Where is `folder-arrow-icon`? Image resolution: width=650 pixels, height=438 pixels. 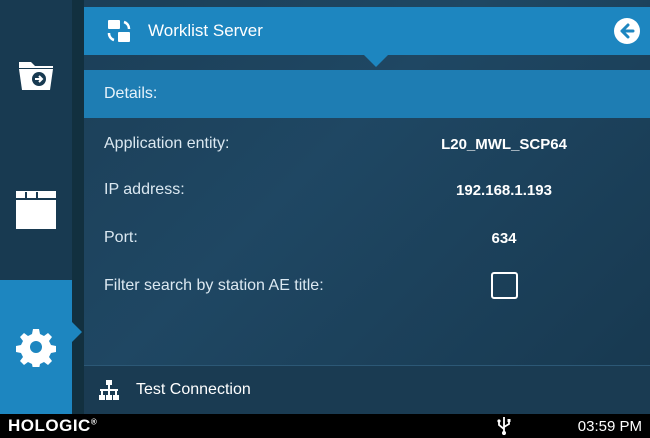
folder-arrow-icon is located at coordinates (36, 76).